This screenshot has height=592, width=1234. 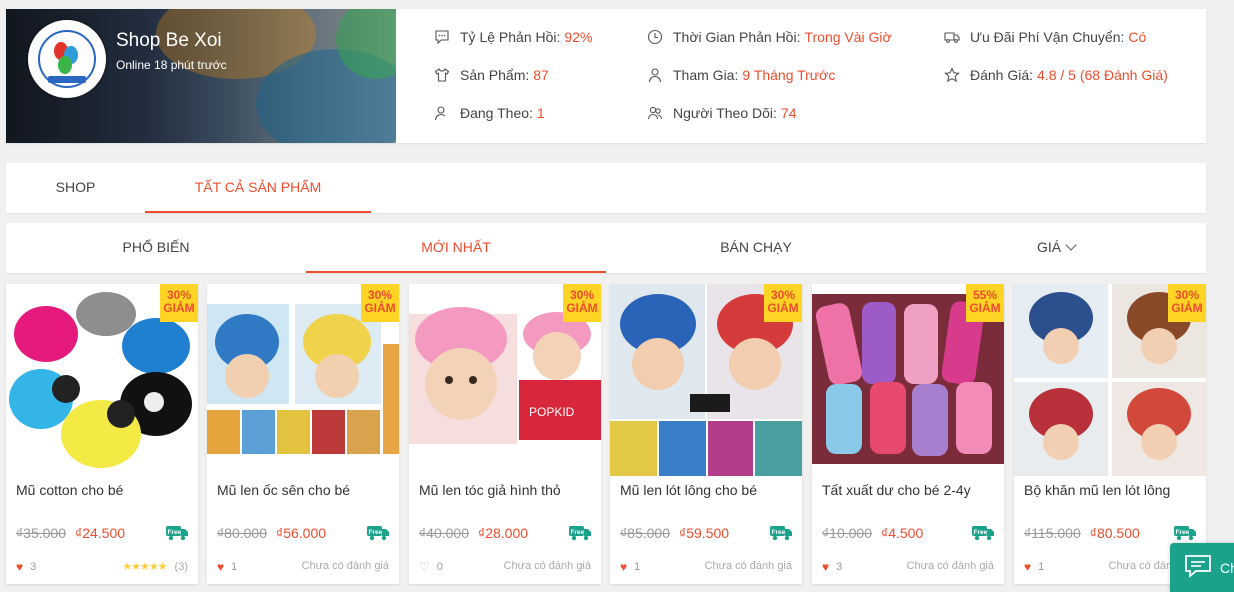 I want to click on product-rating: ★★★★★ (3), so click(x=155, y=567).